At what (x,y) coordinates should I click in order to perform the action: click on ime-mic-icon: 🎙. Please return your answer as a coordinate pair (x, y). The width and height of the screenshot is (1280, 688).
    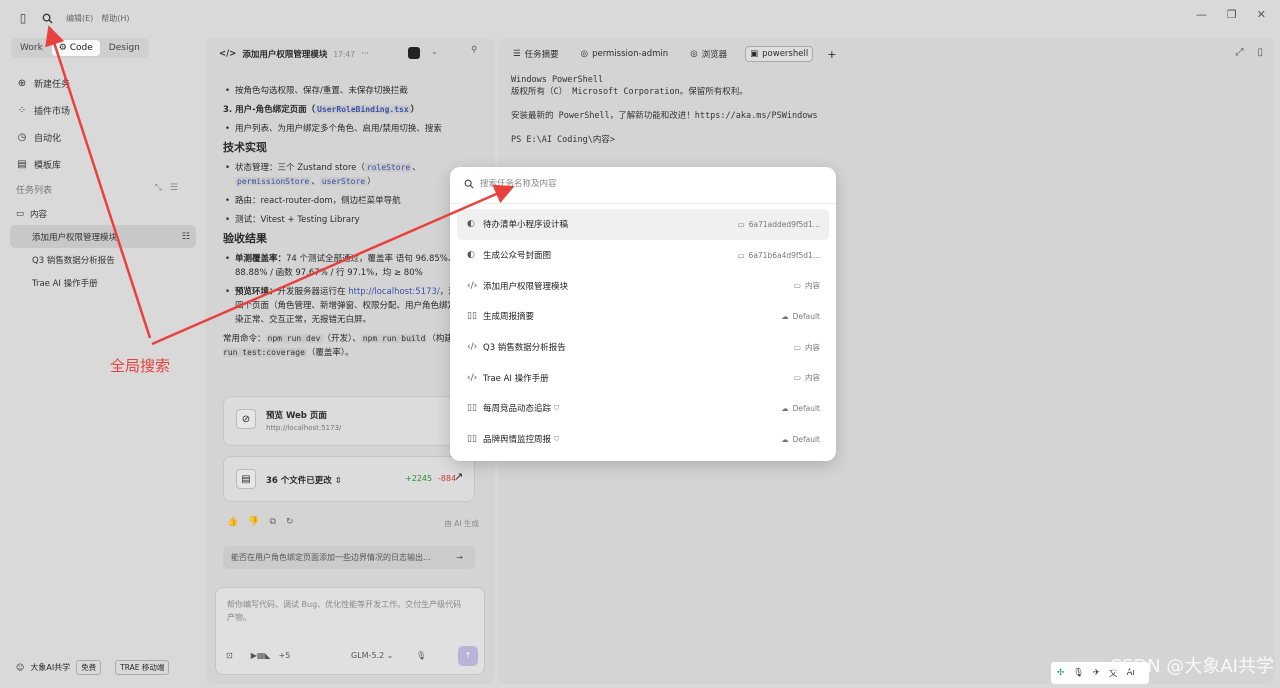
    Looking at the image, I should click on (1078, 673).